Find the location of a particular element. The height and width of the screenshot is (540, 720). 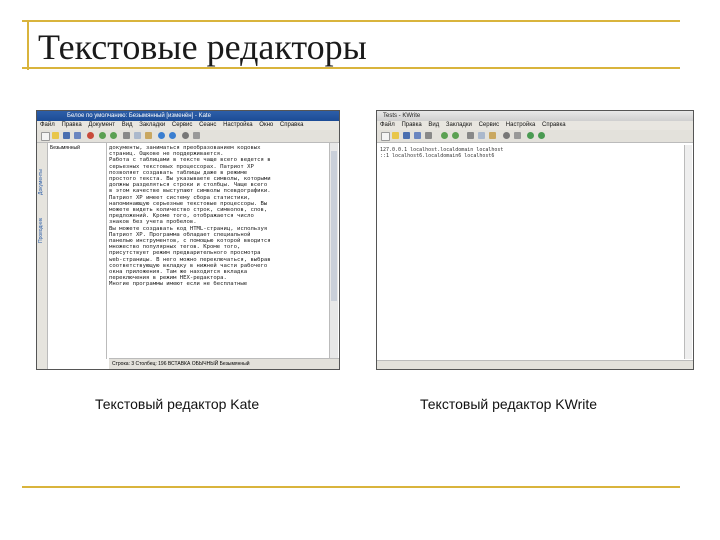

kate-menu-settings: Настройка is located at coordinates (238, 125).